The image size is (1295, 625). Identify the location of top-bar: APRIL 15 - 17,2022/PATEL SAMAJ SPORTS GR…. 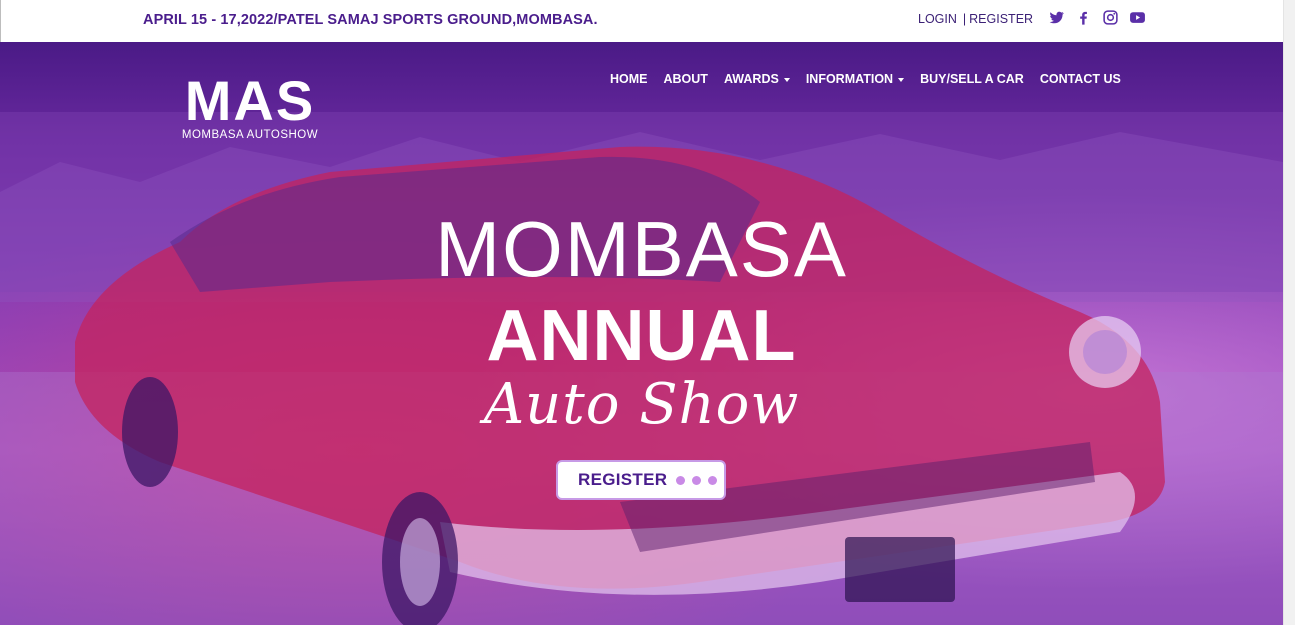
(641, 21).